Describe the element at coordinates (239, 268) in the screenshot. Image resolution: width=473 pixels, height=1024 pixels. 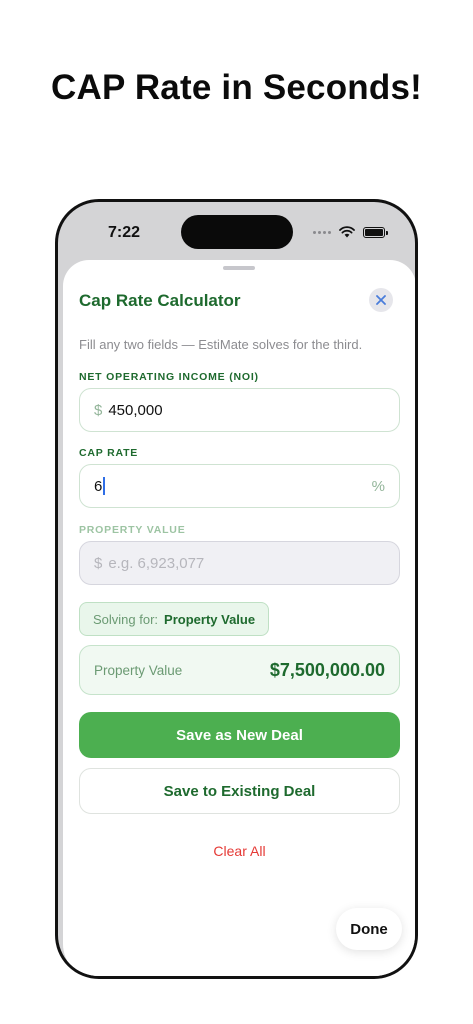
I see `sheet-grabber` at that location.